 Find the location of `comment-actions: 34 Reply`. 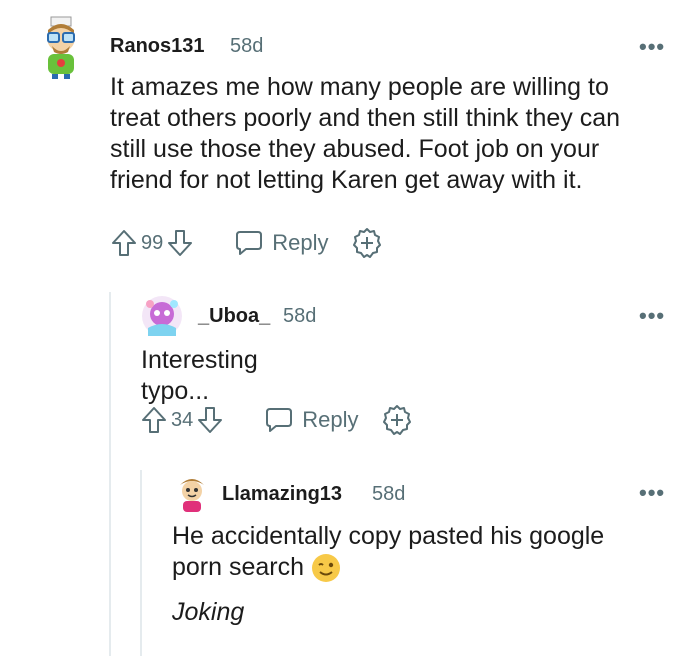

comment-actions: 34 Reply is located at coordinates (276, 420).